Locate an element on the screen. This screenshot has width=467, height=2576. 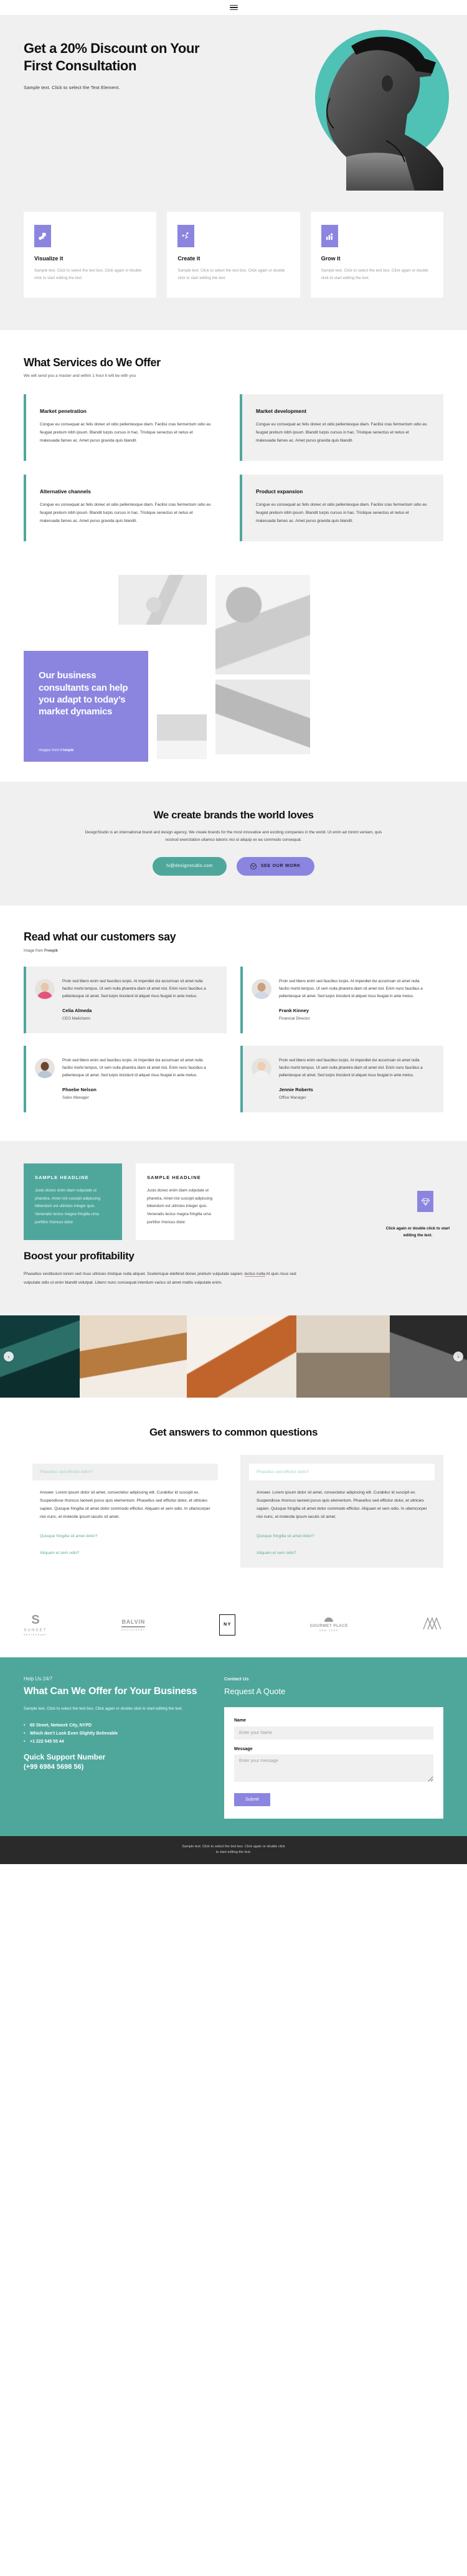
testimonial-name: Jennie Roberts is located at coordinates (296, 1090).